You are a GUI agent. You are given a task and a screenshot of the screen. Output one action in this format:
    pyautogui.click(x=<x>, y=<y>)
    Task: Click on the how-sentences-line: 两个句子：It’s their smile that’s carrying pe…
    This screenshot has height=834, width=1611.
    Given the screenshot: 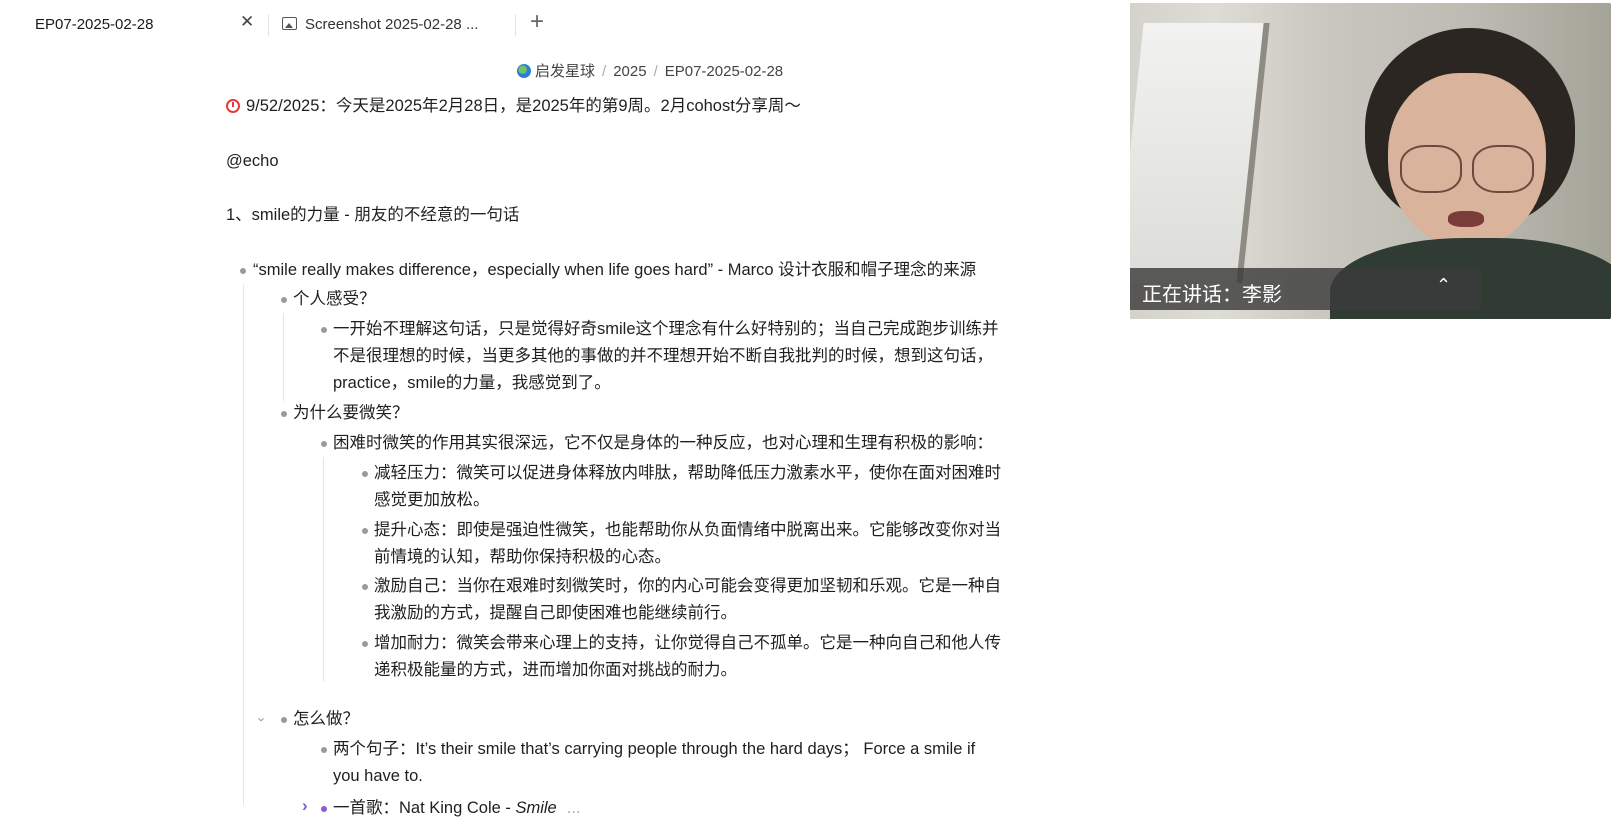 What is the action you would take?
    pyautogui.click(x=654, y=749)
    